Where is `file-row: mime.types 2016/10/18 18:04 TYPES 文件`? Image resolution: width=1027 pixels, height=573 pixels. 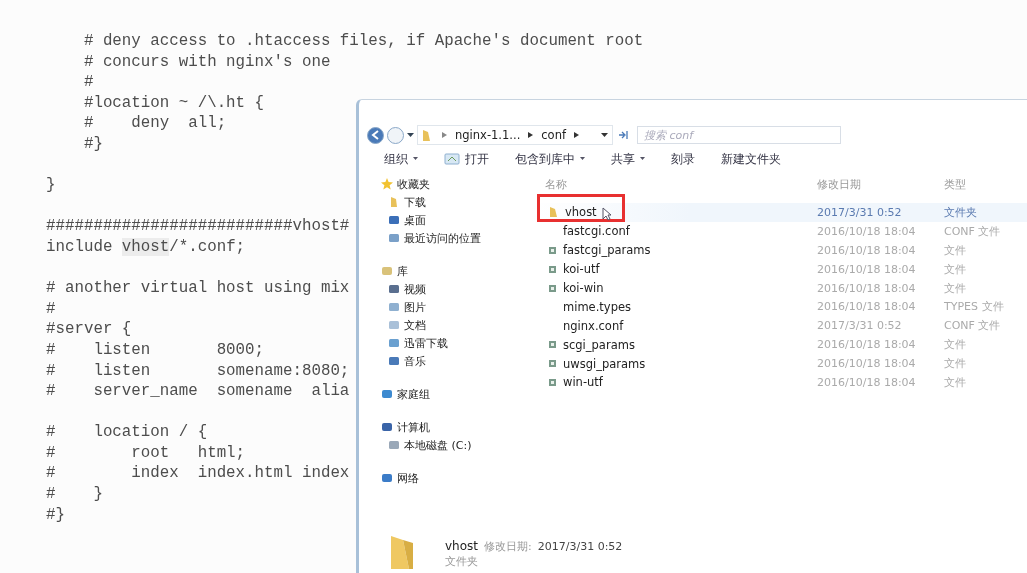
file-row: mime.types 2016/10/18 18:04 TYPES 文件 is located at coordinates (779, 307).